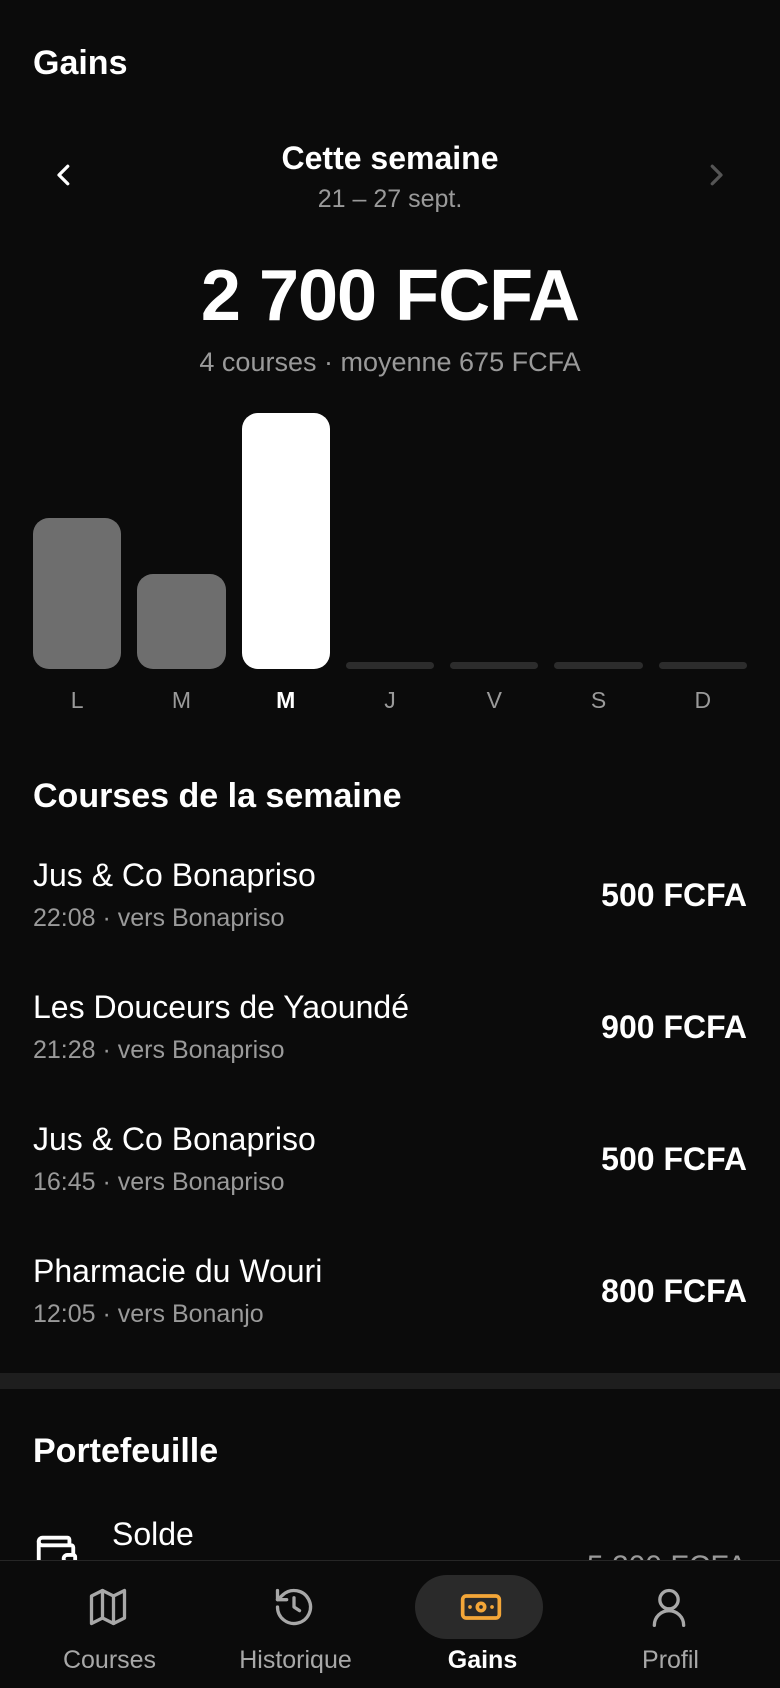 The width and height of the screenshot is (780, 1688). I want to click on ride-amount: 900 FCFA, so click(674, 1027).